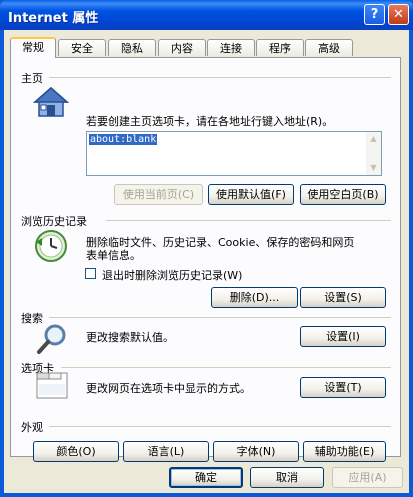 Image resolution: width=413 pixels, height=497 pixels. What do you see at coordinates (130, 337) in the screenshot?
I see `search-desc: 更改搜索默认值。` at bounding box center [130, 337].